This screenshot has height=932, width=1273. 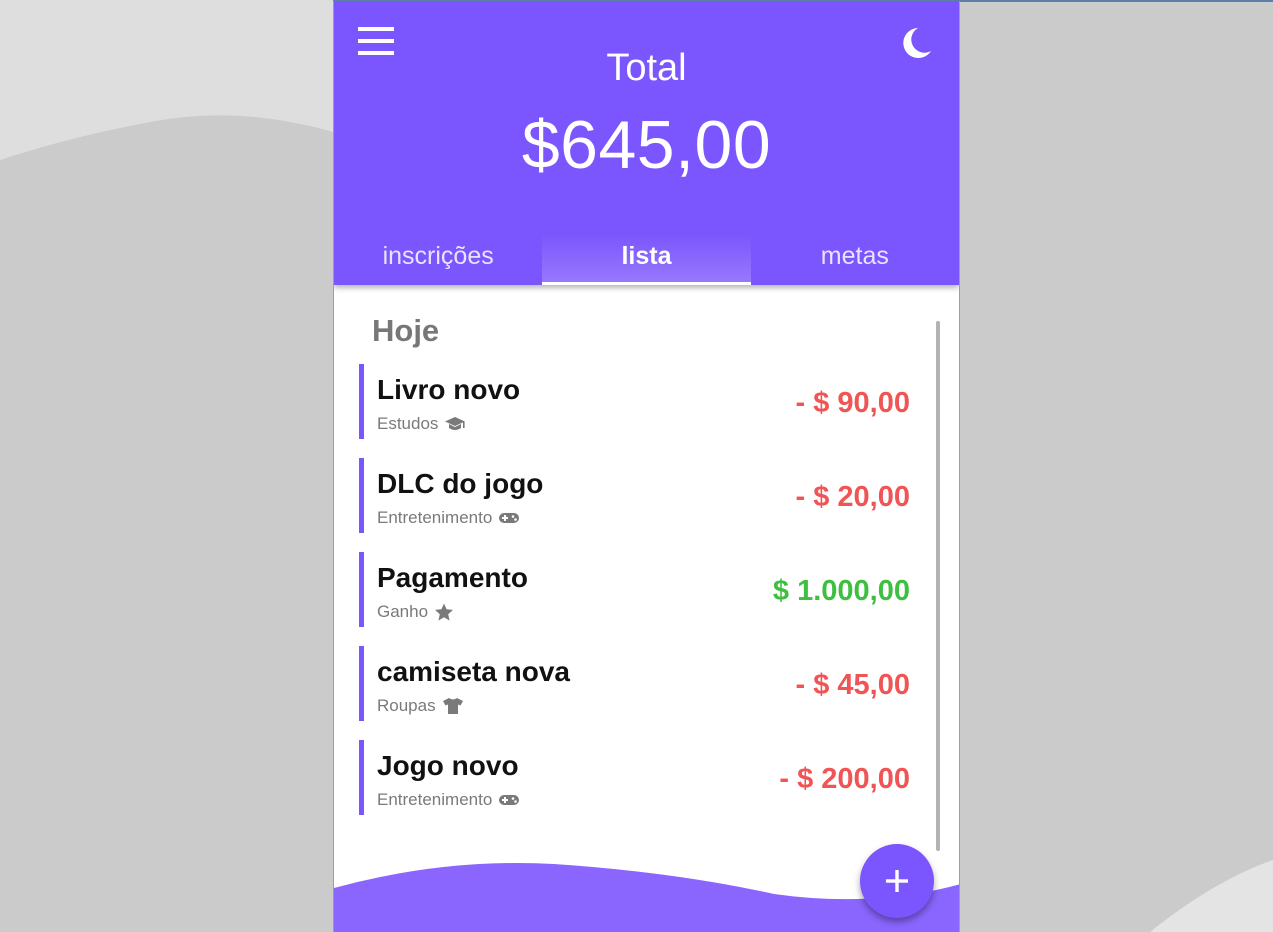 I want to click on star-icon, so click(x=444, y=612).